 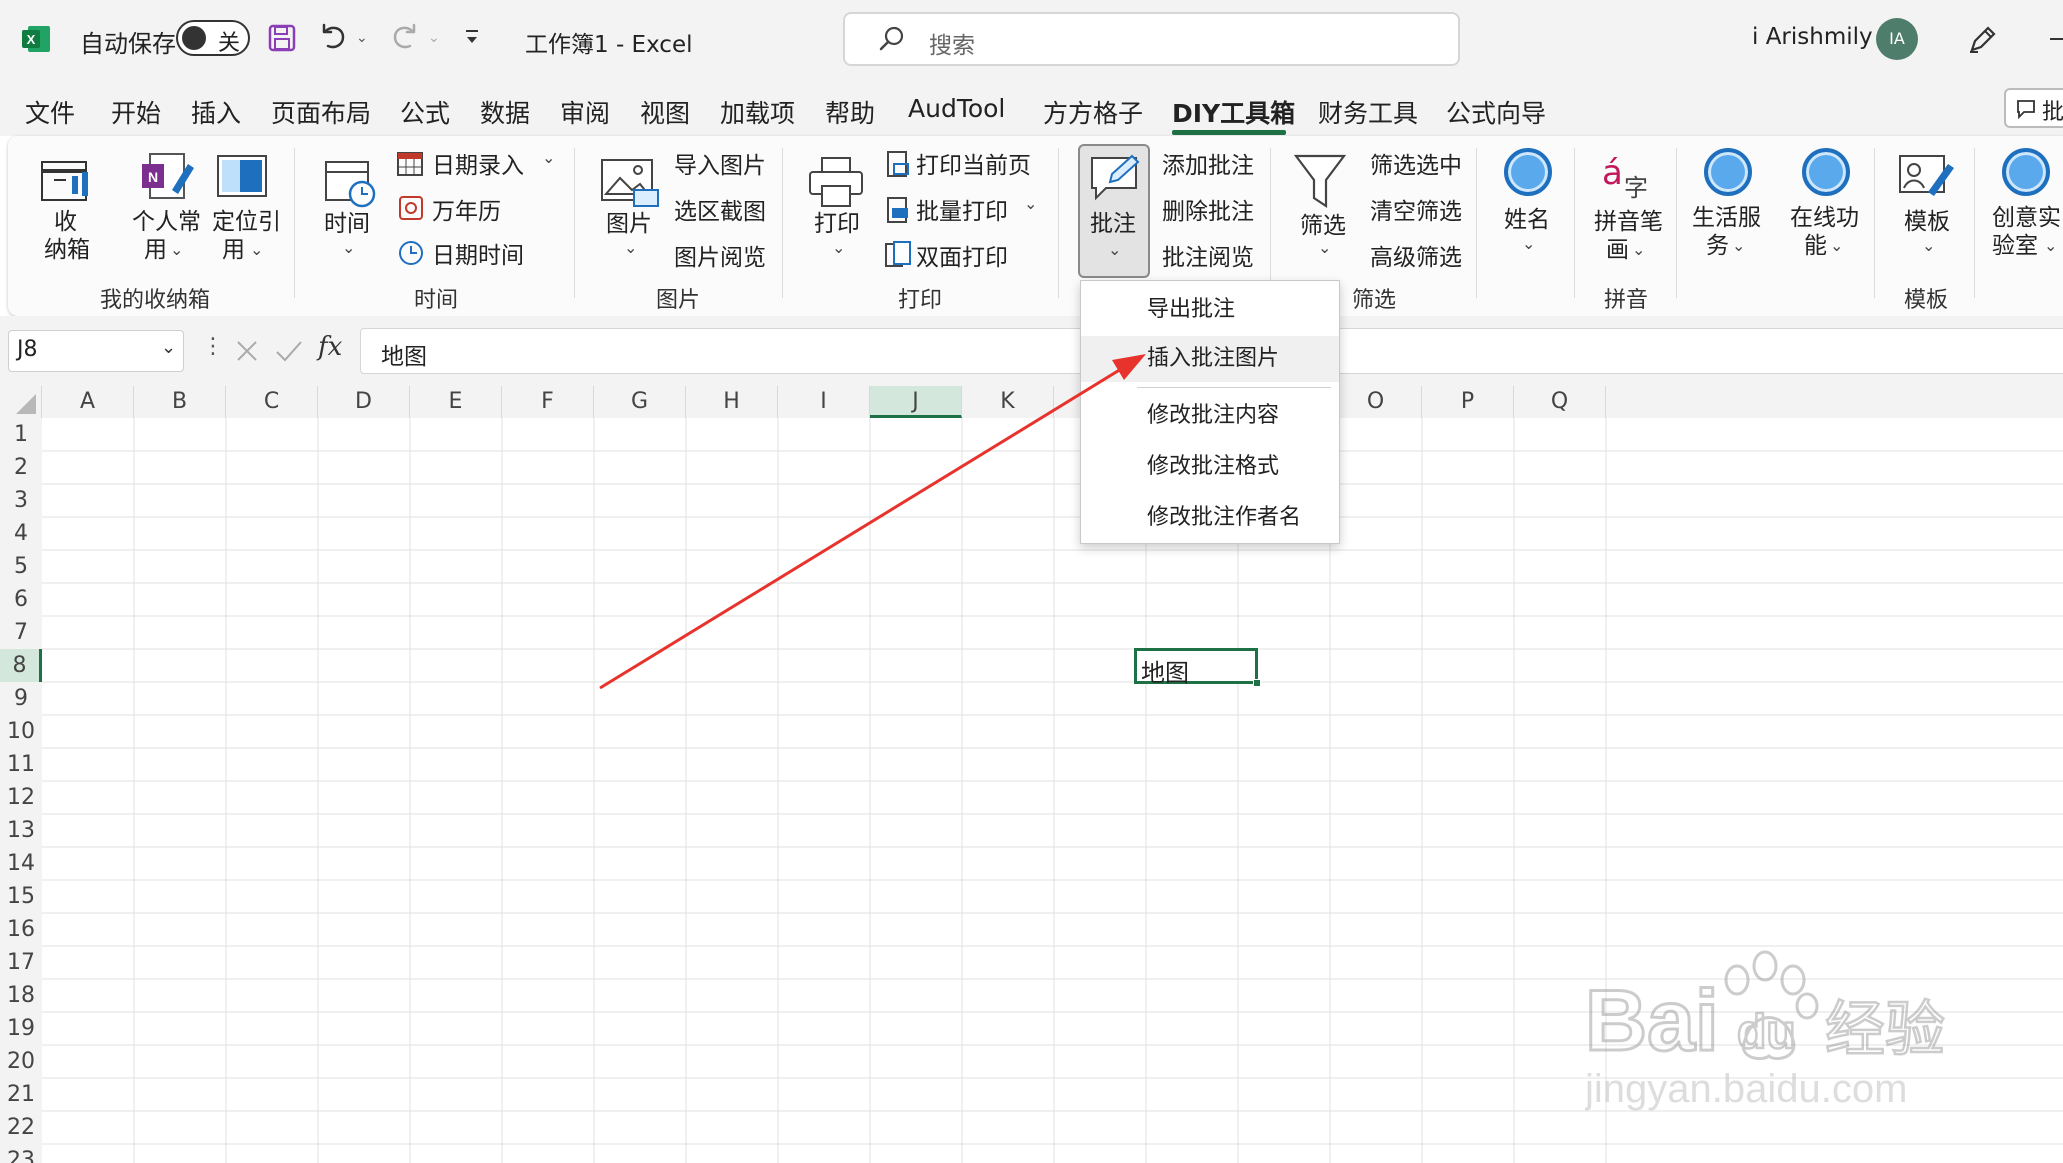 What do you see at coordinates (1885, 1030) in the screenshot?
I see `watermark-suffix: 经验` at bounding box center [1885, 1030].